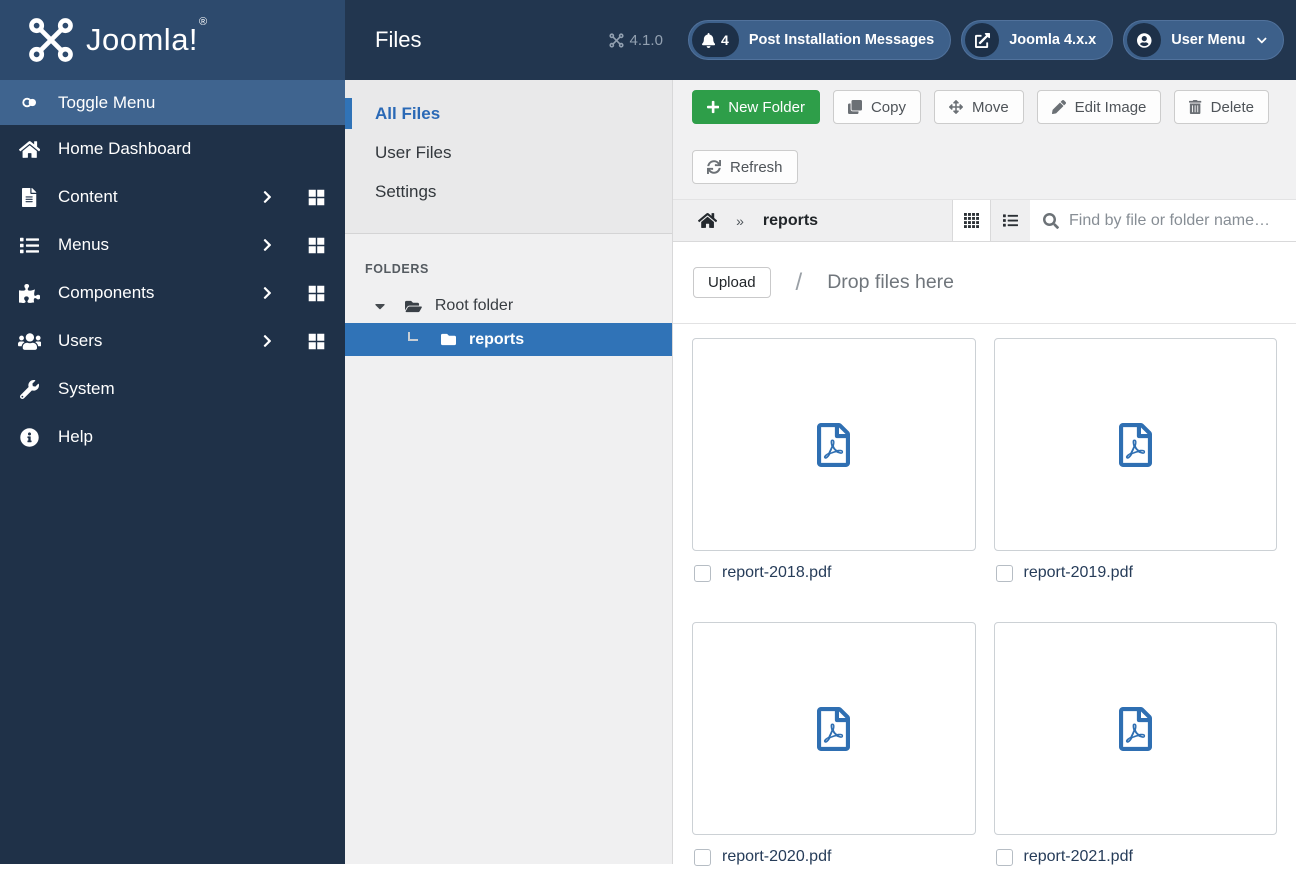 Image resolution: width=1296 pixels, height=880 pixels. I want to click on user-menu-label: User Menu, so click(1208, 40).